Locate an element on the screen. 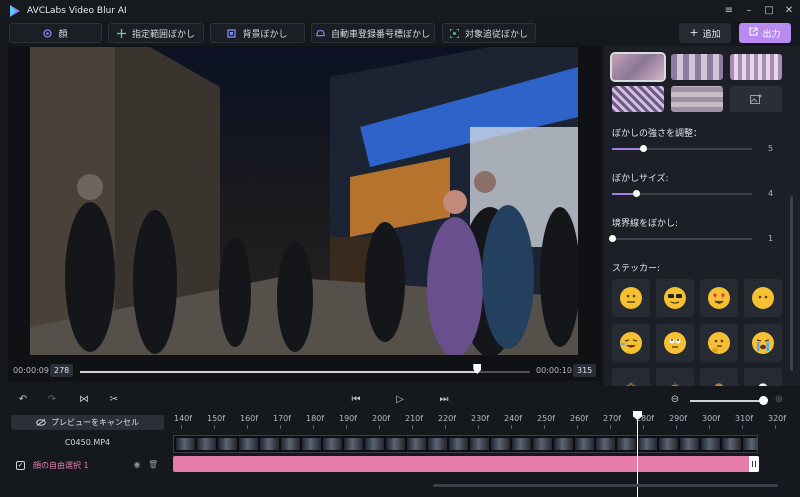 This screenshot has height=497, width=800. license-plate-blur-label: 自動車登録番号標ぼかし is located at coordinates (380, 34).